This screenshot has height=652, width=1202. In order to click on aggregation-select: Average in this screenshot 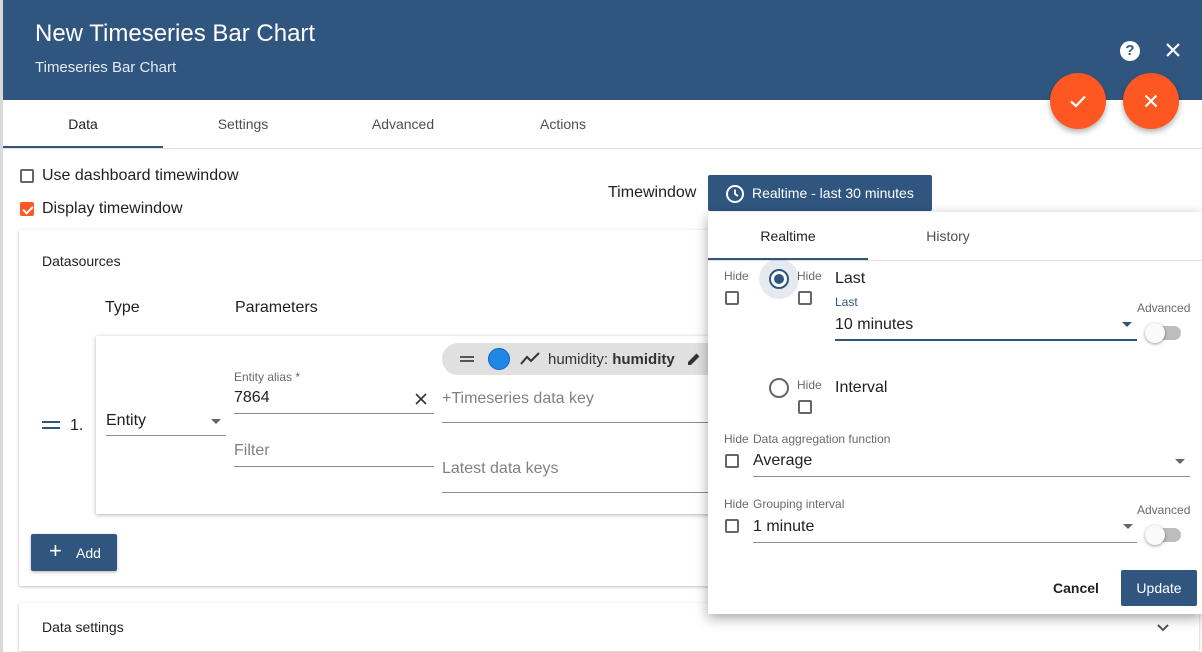, I will do `click(782, 461)`.